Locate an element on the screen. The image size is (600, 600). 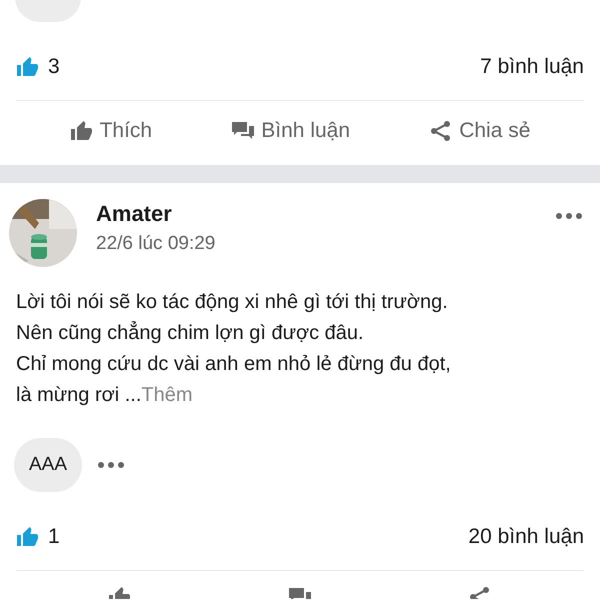
comment-button: Bình luận is located at coordinates (290, 131).